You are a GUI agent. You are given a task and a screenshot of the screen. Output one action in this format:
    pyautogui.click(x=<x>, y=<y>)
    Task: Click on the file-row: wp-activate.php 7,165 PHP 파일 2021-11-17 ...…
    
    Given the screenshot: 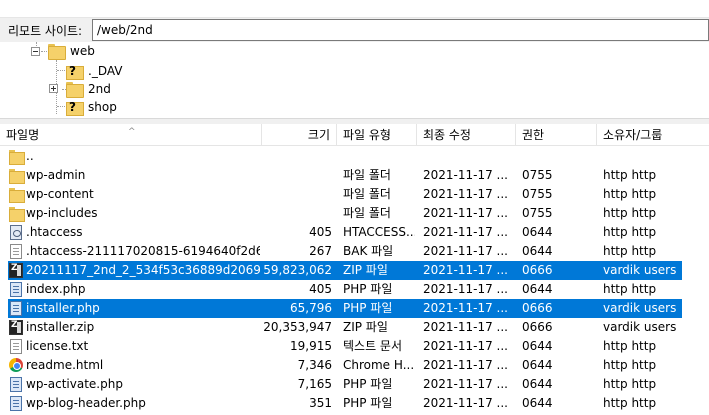 What is the action you would take?
    pyautogui.click(x=354, y=384)
    